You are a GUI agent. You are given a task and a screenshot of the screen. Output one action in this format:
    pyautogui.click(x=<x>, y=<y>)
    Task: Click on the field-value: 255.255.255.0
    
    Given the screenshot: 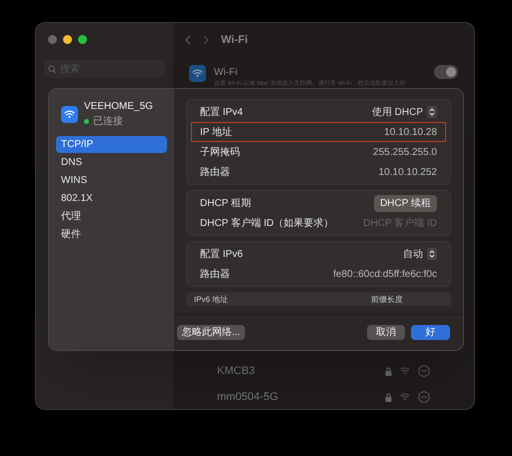 What is the action you would take?
    pyautogui.click(x=405, y=153)
    